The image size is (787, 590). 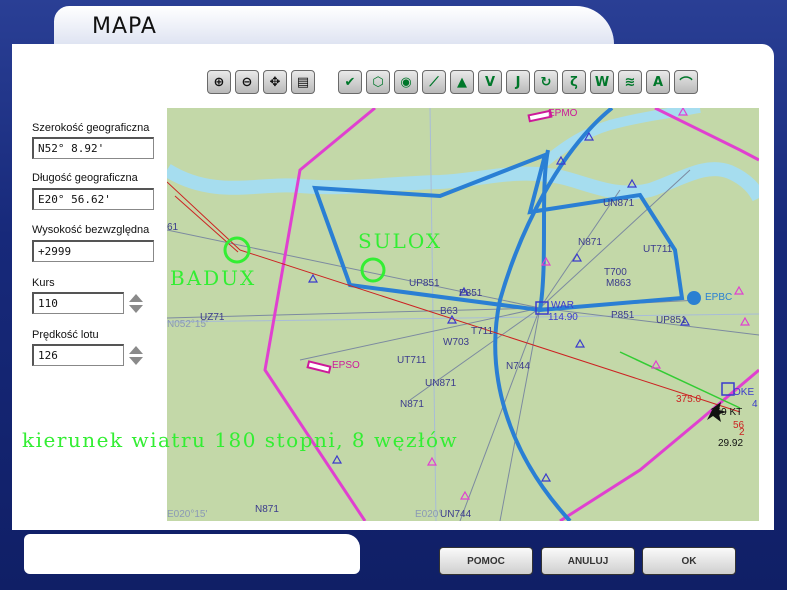 I want to click on heading-spinner, so click(x=136, y=303).